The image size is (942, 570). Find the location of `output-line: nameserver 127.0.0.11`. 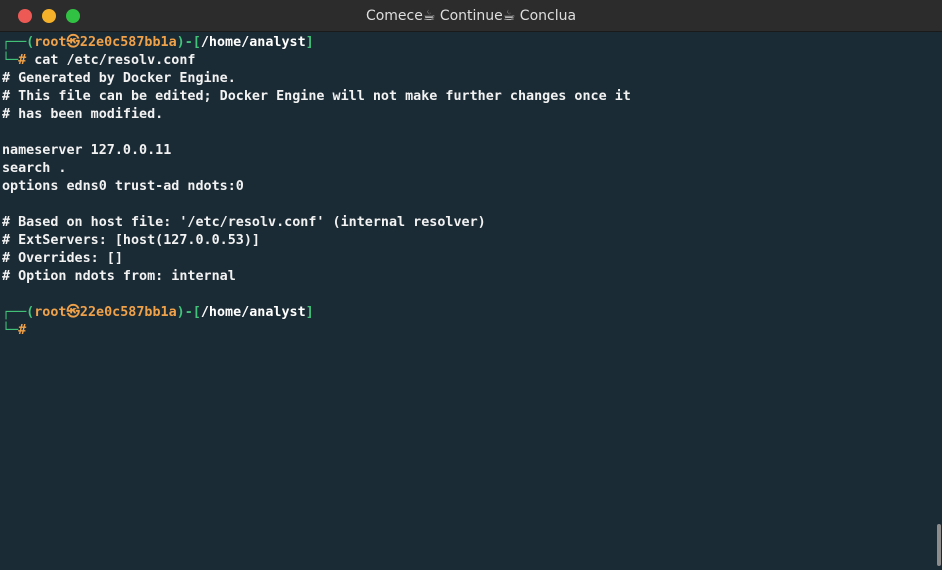

output-line: nameserver 127.0.0.11 is located at coordinates (87, 150).